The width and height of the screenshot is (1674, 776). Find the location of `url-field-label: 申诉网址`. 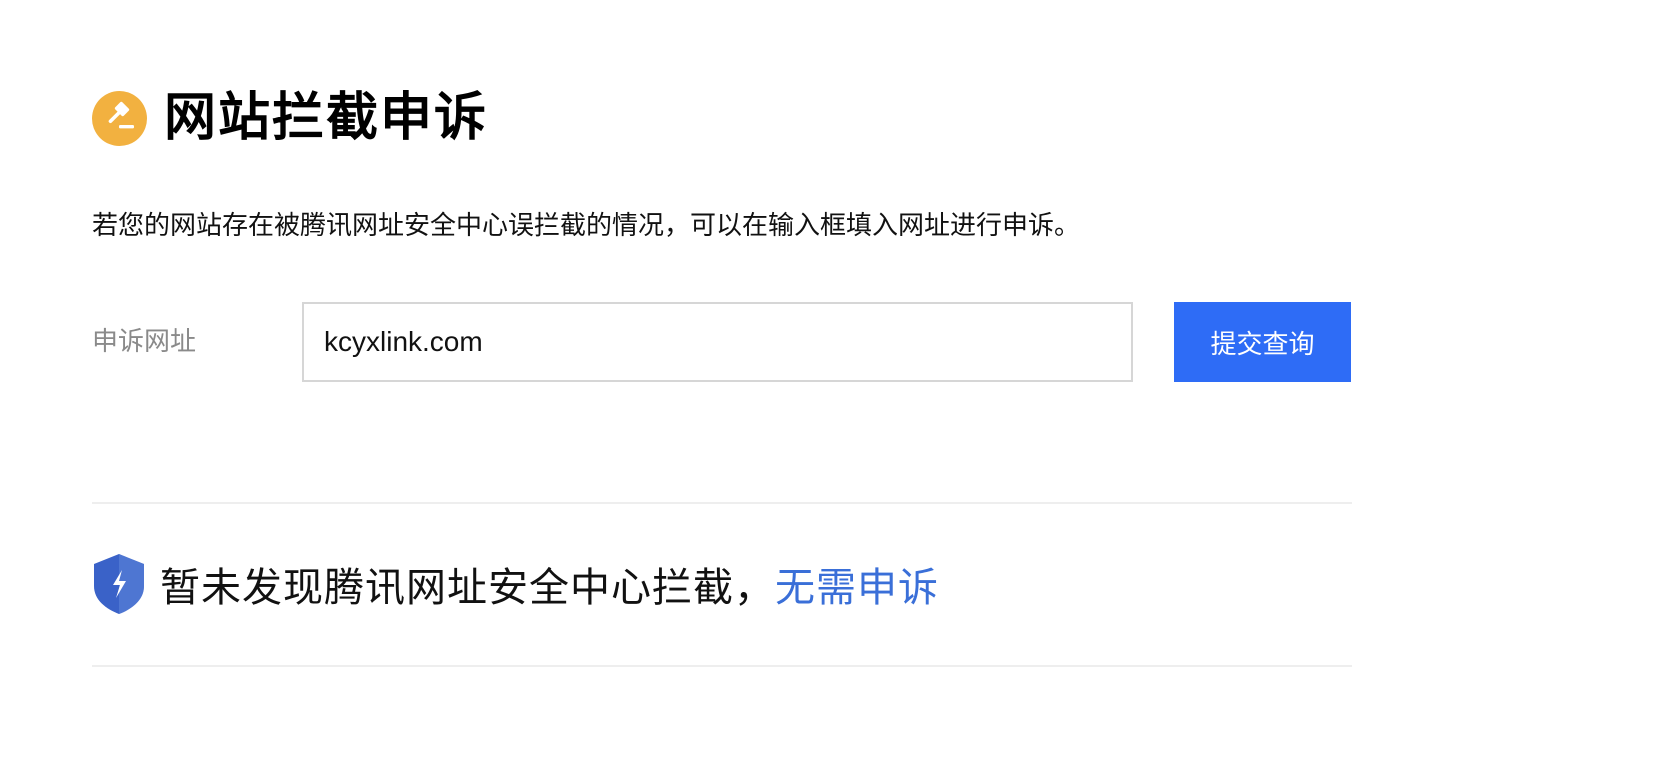

url-field-label: 申诉网址 is located at coordinates (144, 342).